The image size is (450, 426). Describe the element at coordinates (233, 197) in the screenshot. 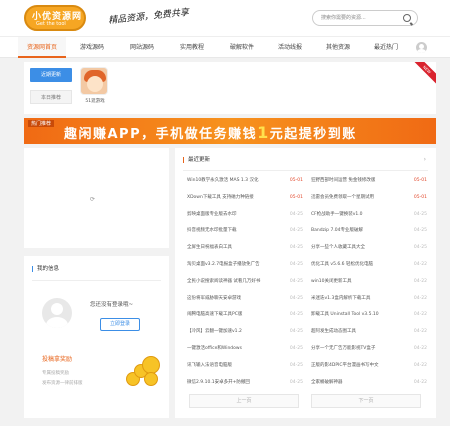

I see `item-title: XDown下载工具 支持磁力种链接` at that location.